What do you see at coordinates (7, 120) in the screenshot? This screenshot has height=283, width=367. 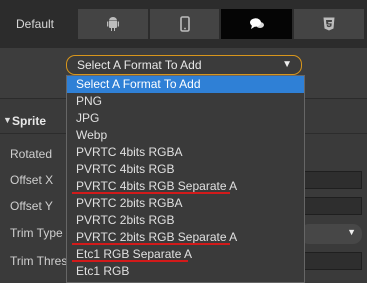 I see `collapse-triangle-icon: ▼` at bounding box center [7, 120].